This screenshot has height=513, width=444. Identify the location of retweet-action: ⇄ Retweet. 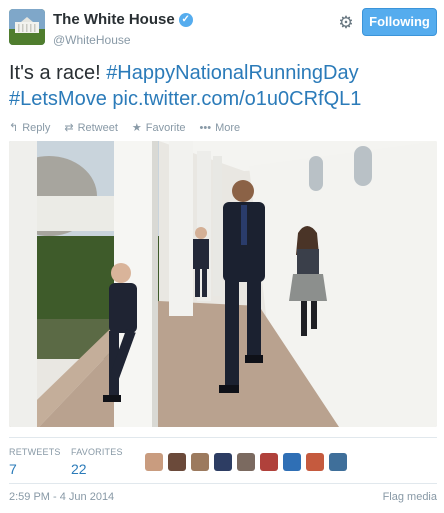
(91, 128).